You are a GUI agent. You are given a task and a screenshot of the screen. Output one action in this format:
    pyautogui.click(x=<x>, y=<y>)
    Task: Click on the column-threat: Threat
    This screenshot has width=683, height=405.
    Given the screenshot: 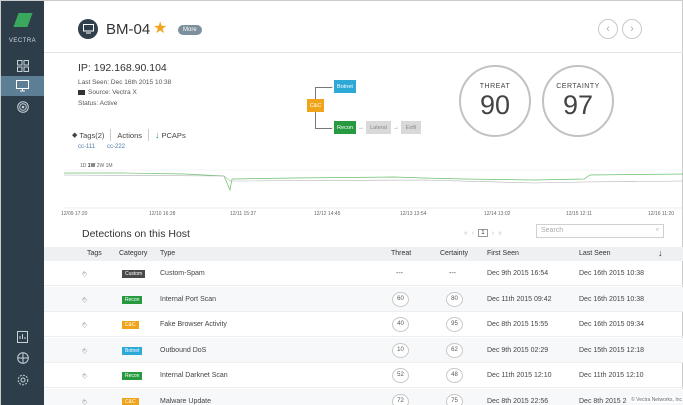 What is the action you would take?
    pyautogui.click(x=401, y=253)
    